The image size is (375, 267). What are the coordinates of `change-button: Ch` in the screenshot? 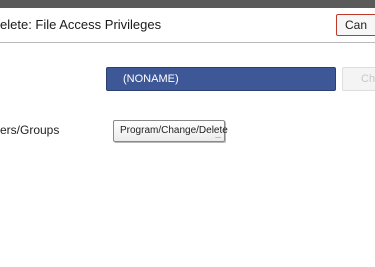 It's located at (358, 79).